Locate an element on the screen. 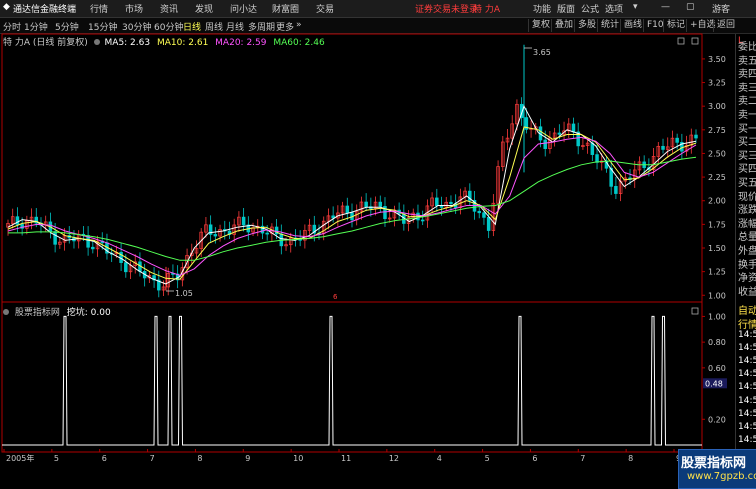  watermark-url: www.7gpzb.com is located at coordinates (721, 476).